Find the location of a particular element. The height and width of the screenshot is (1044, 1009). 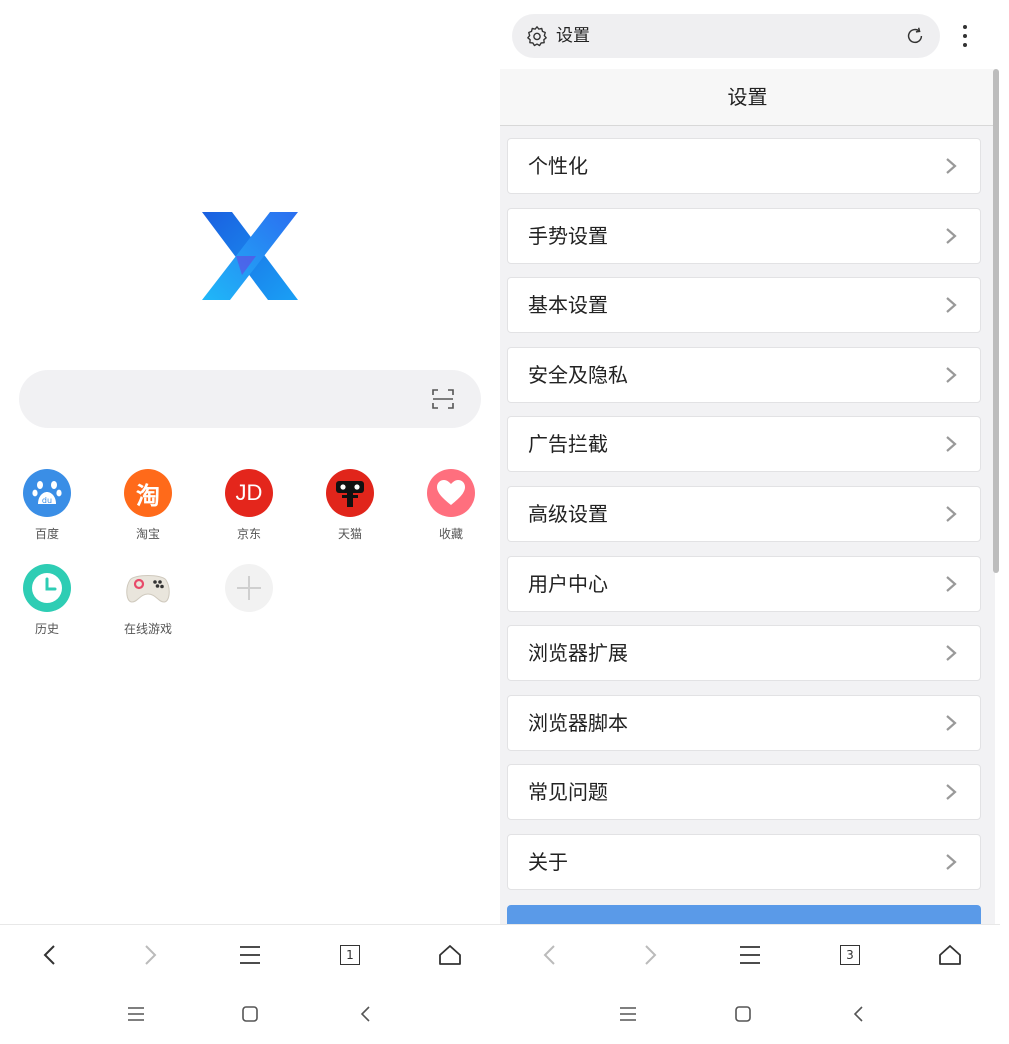

system-nav-left is located at coordinates (250, 1014).